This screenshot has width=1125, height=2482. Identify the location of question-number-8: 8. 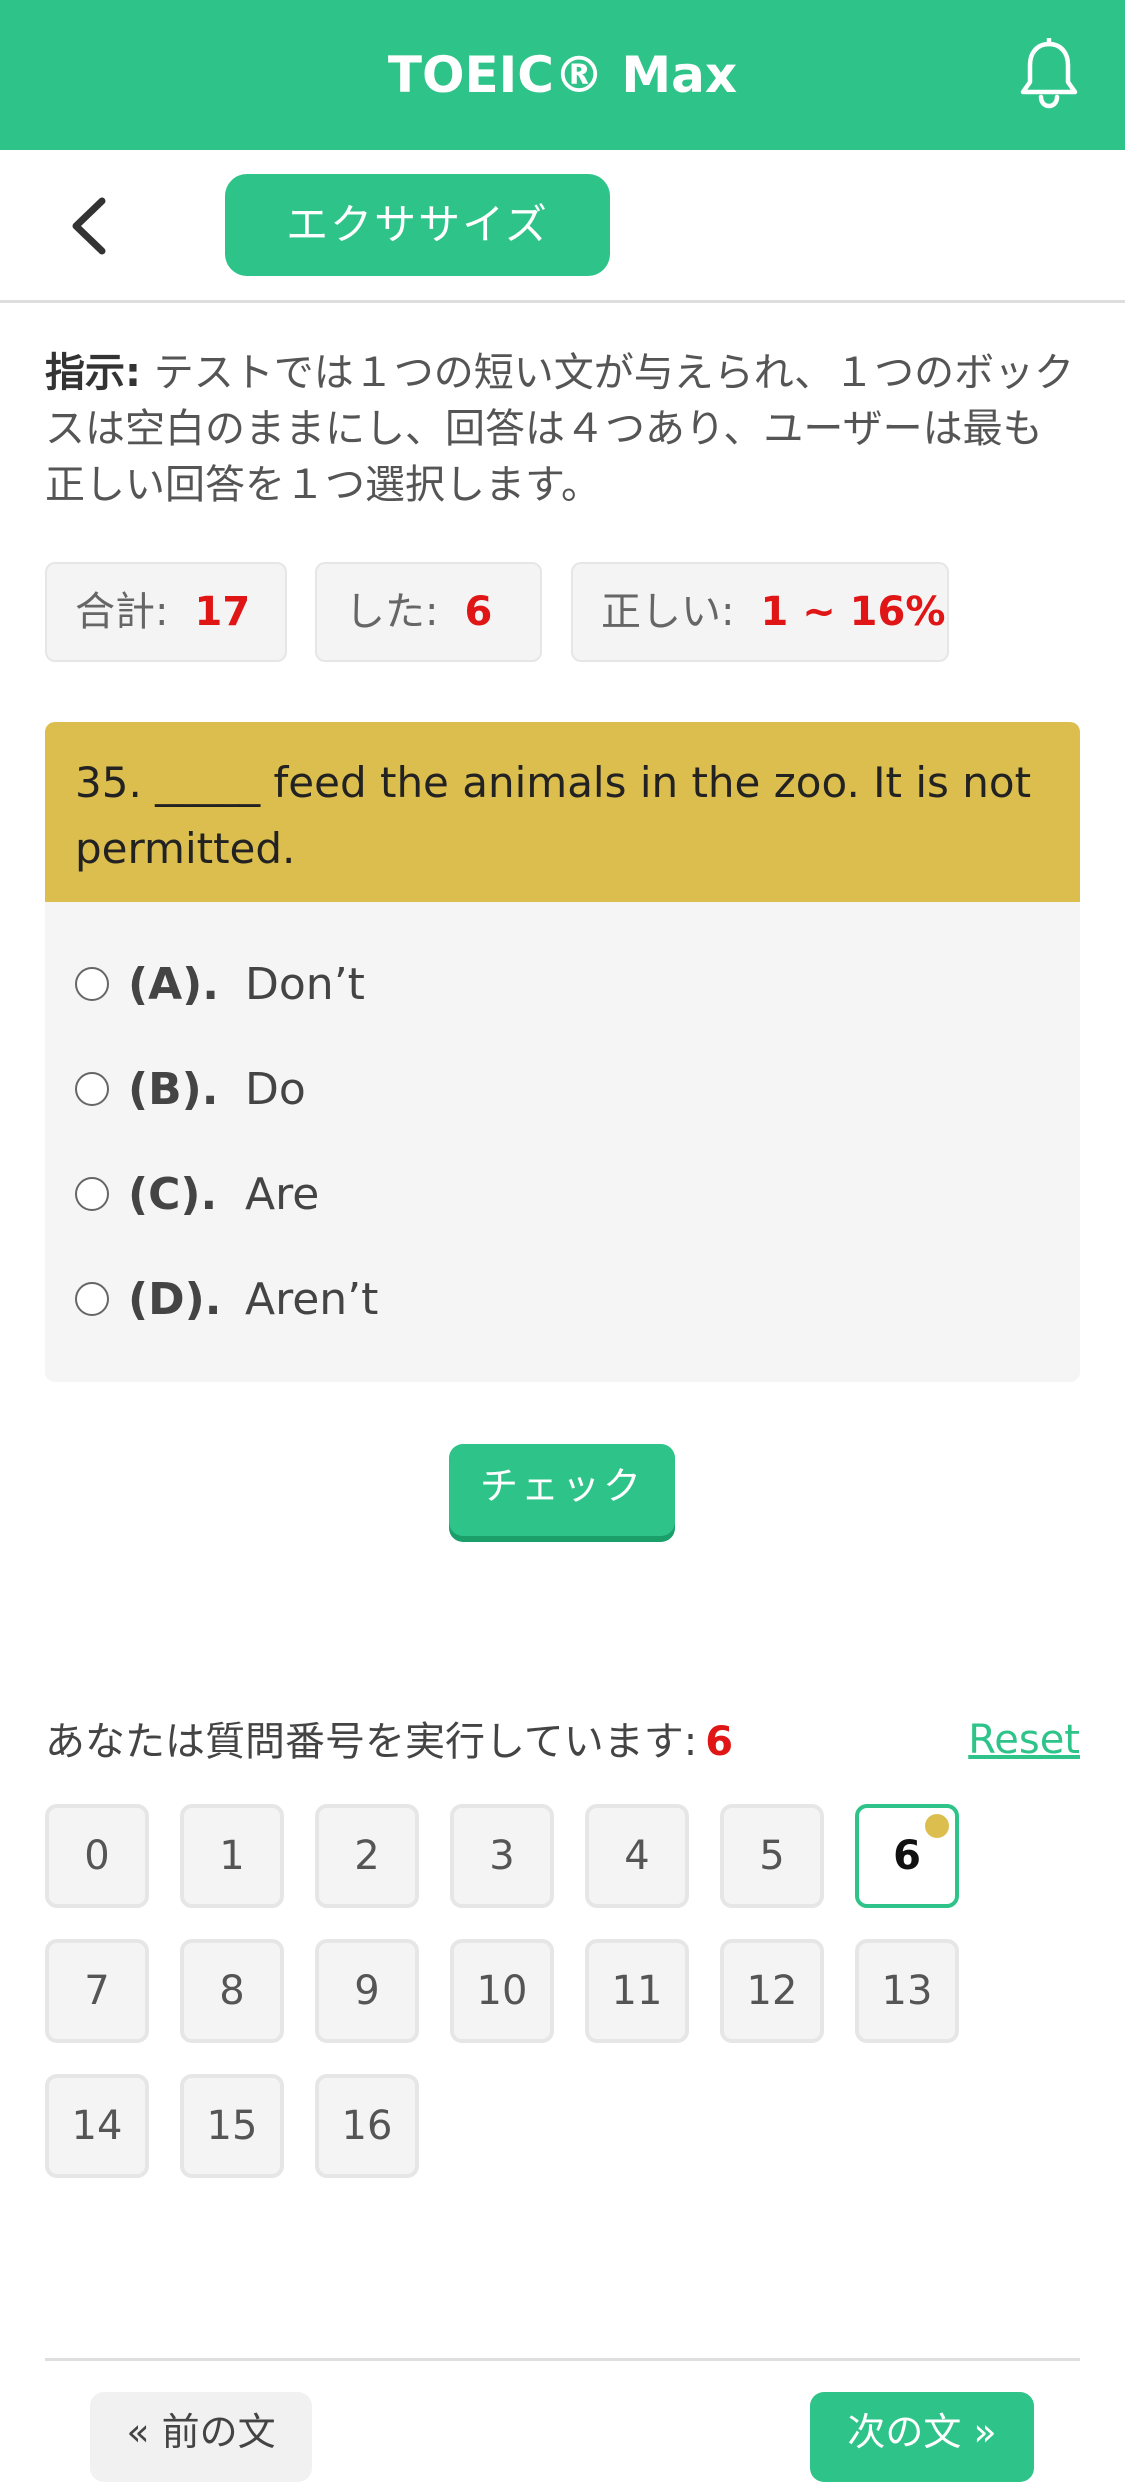
(232, 1991).